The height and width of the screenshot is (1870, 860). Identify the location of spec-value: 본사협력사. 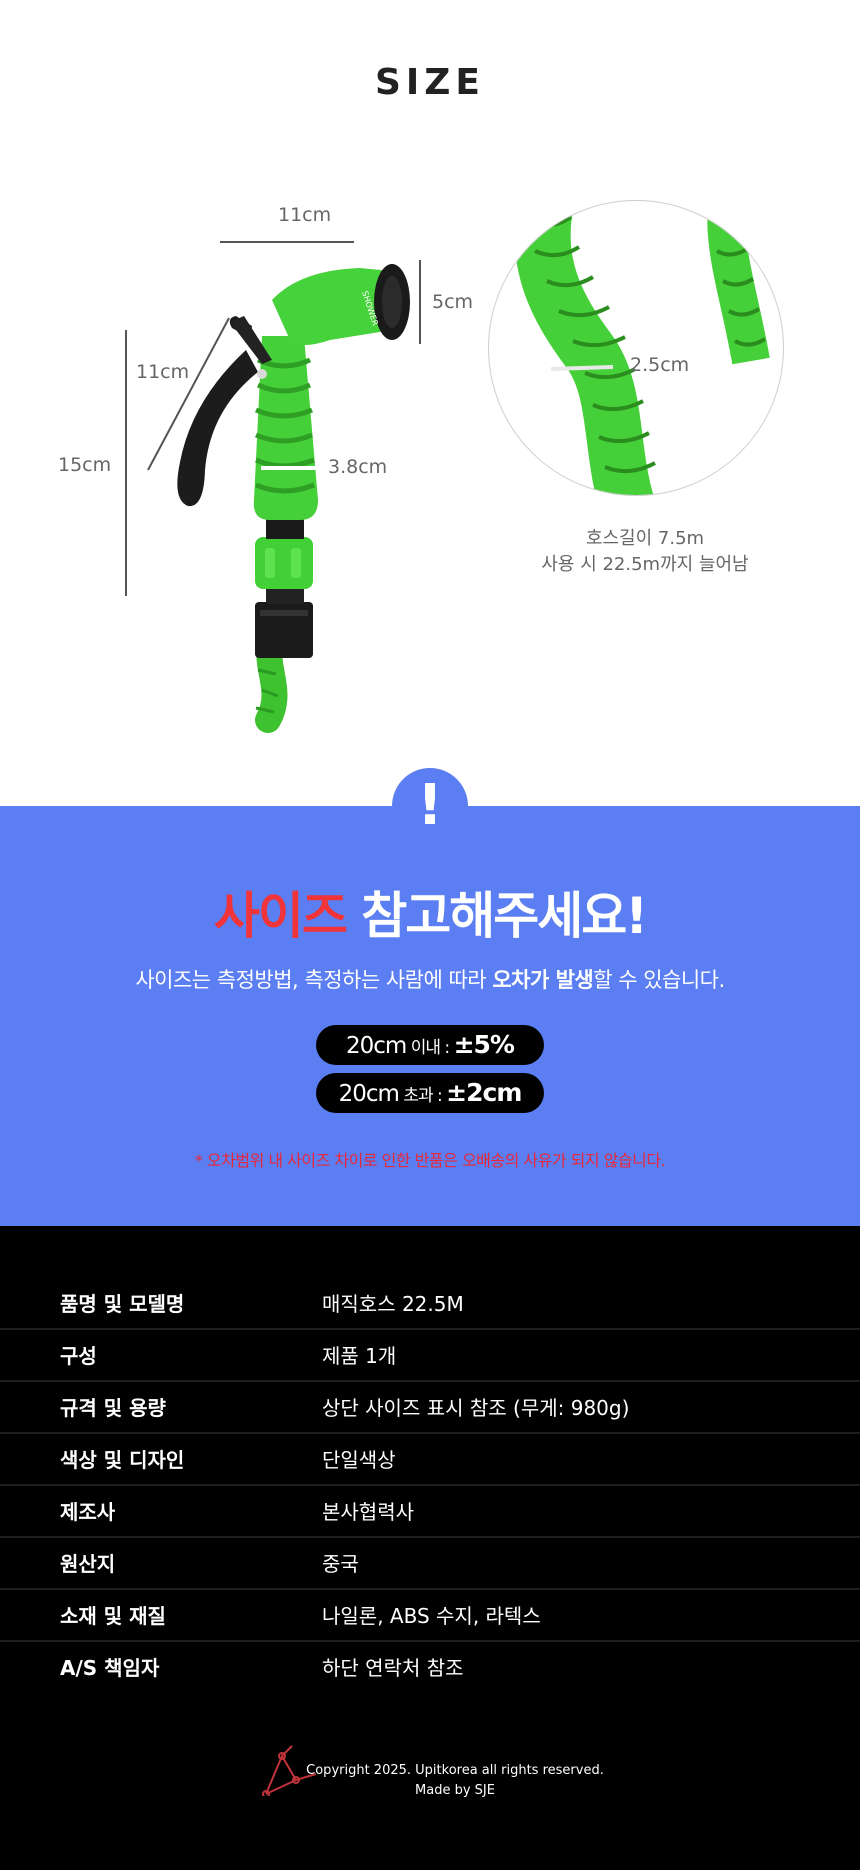
(368, 1512).